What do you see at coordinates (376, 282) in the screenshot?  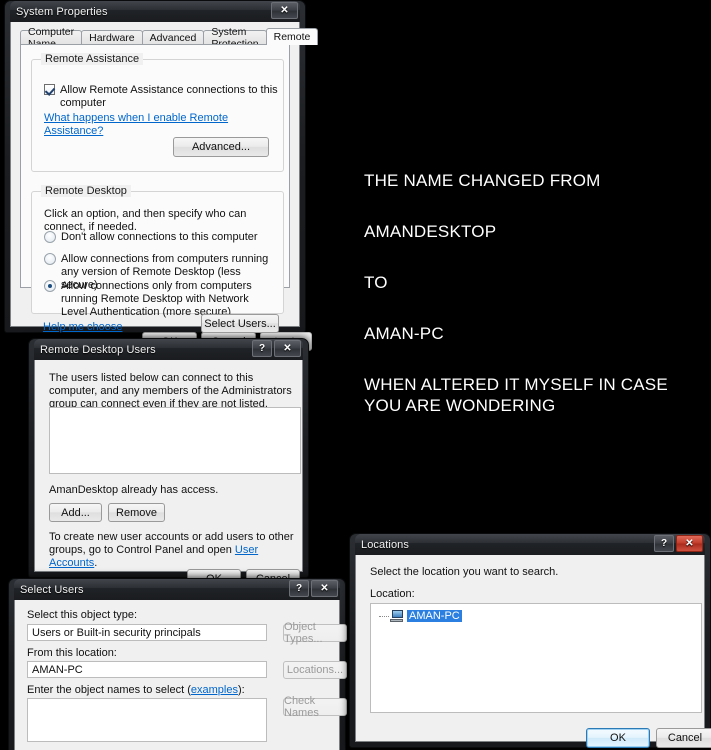 I see `overlay-line-3: TO` at bounding box center [376, 282].